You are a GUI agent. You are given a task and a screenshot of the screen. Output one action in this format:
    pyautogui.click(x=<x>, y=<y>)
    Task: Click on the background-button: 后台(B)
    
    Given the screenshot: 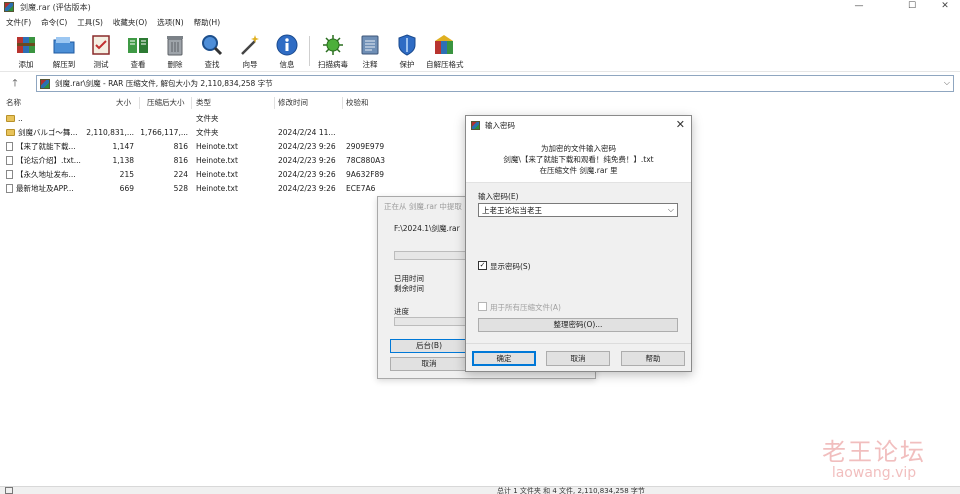 What is the action you would take?
    pyautogui.click(x=429, y=346)
    